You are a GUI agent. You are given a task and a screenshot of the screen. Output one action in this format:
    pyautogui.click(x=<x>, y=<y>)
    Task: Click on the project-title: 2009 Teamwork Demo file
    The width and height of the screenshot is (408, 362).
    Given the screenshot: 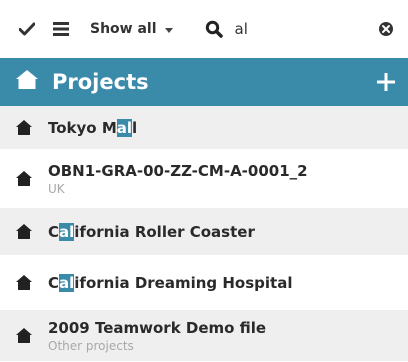 What is the action you would take?
    pyautogui.click(x=157, y=327)
    